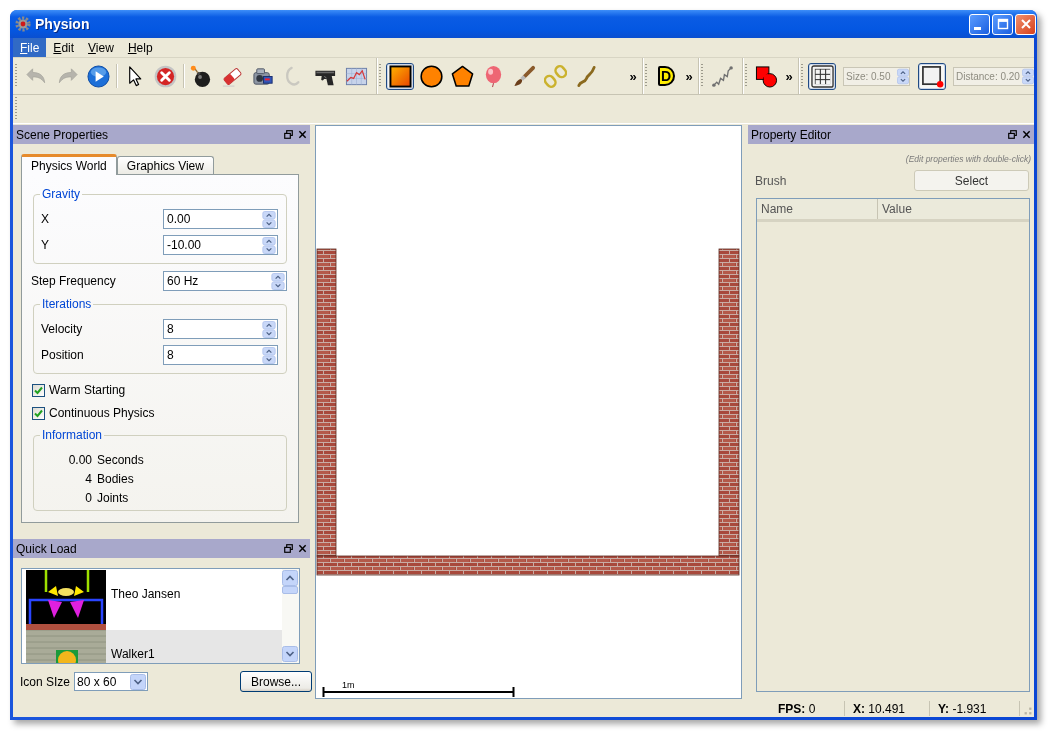 Image resolution: width=1049 pixels, height=734 pixels. I want to click on info-unit: Seconds, so click(120, 459).